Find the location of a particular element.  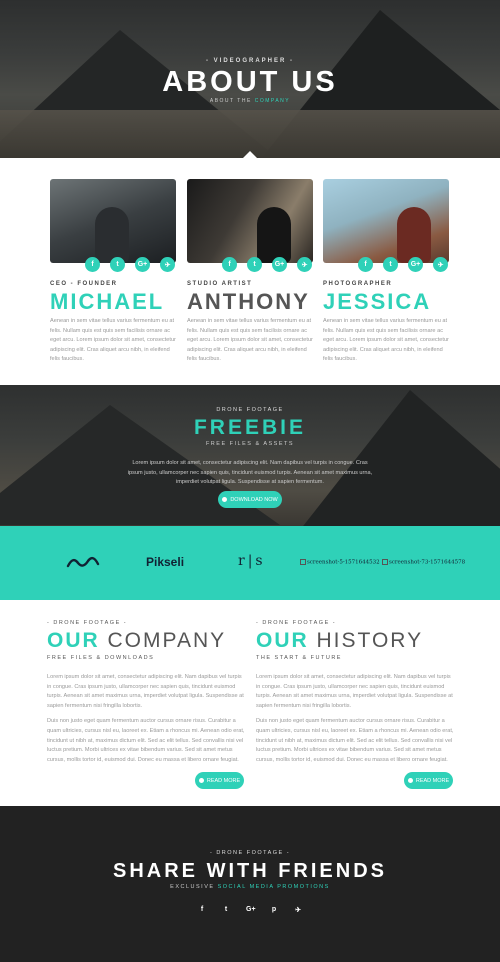

page-title: ABOUT US is located at coordinates (250, 82).